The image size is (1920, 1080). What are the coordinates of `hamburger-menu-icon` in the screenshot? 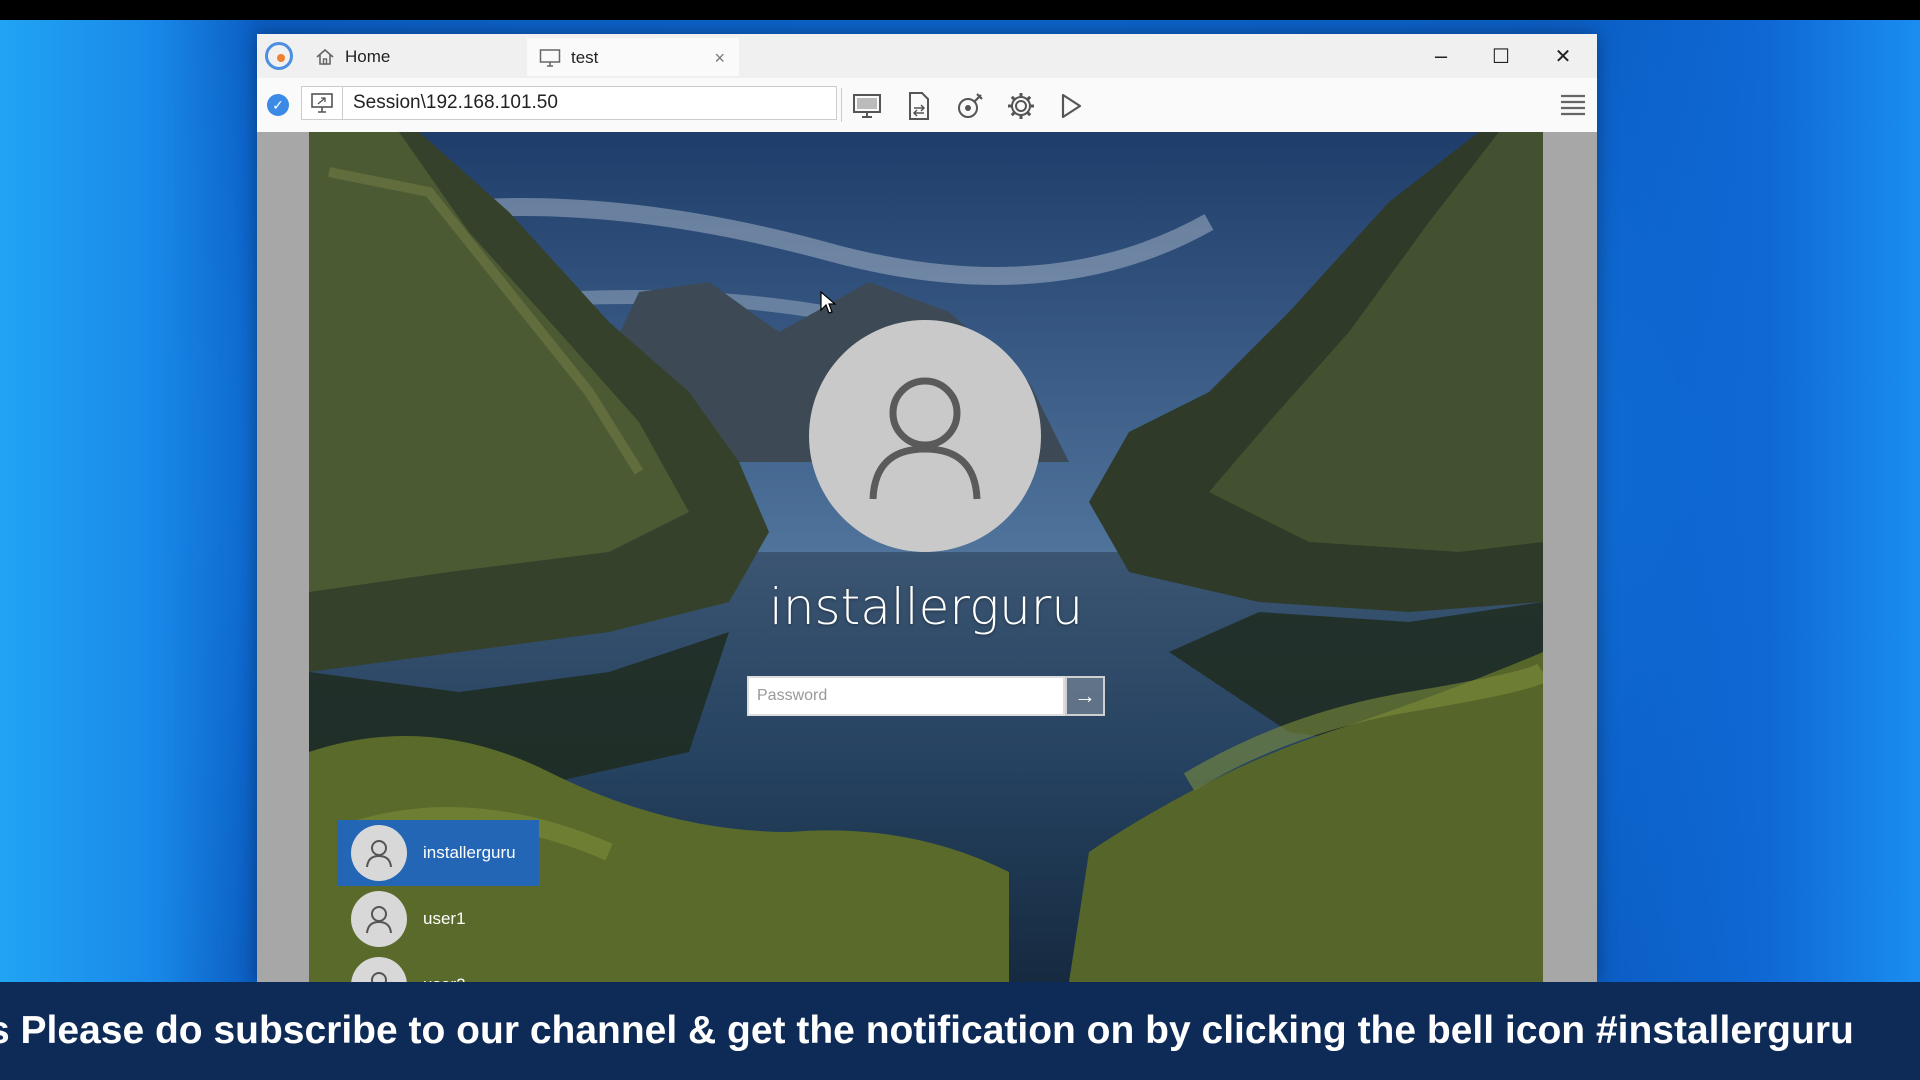 It's located at (1573, 105).